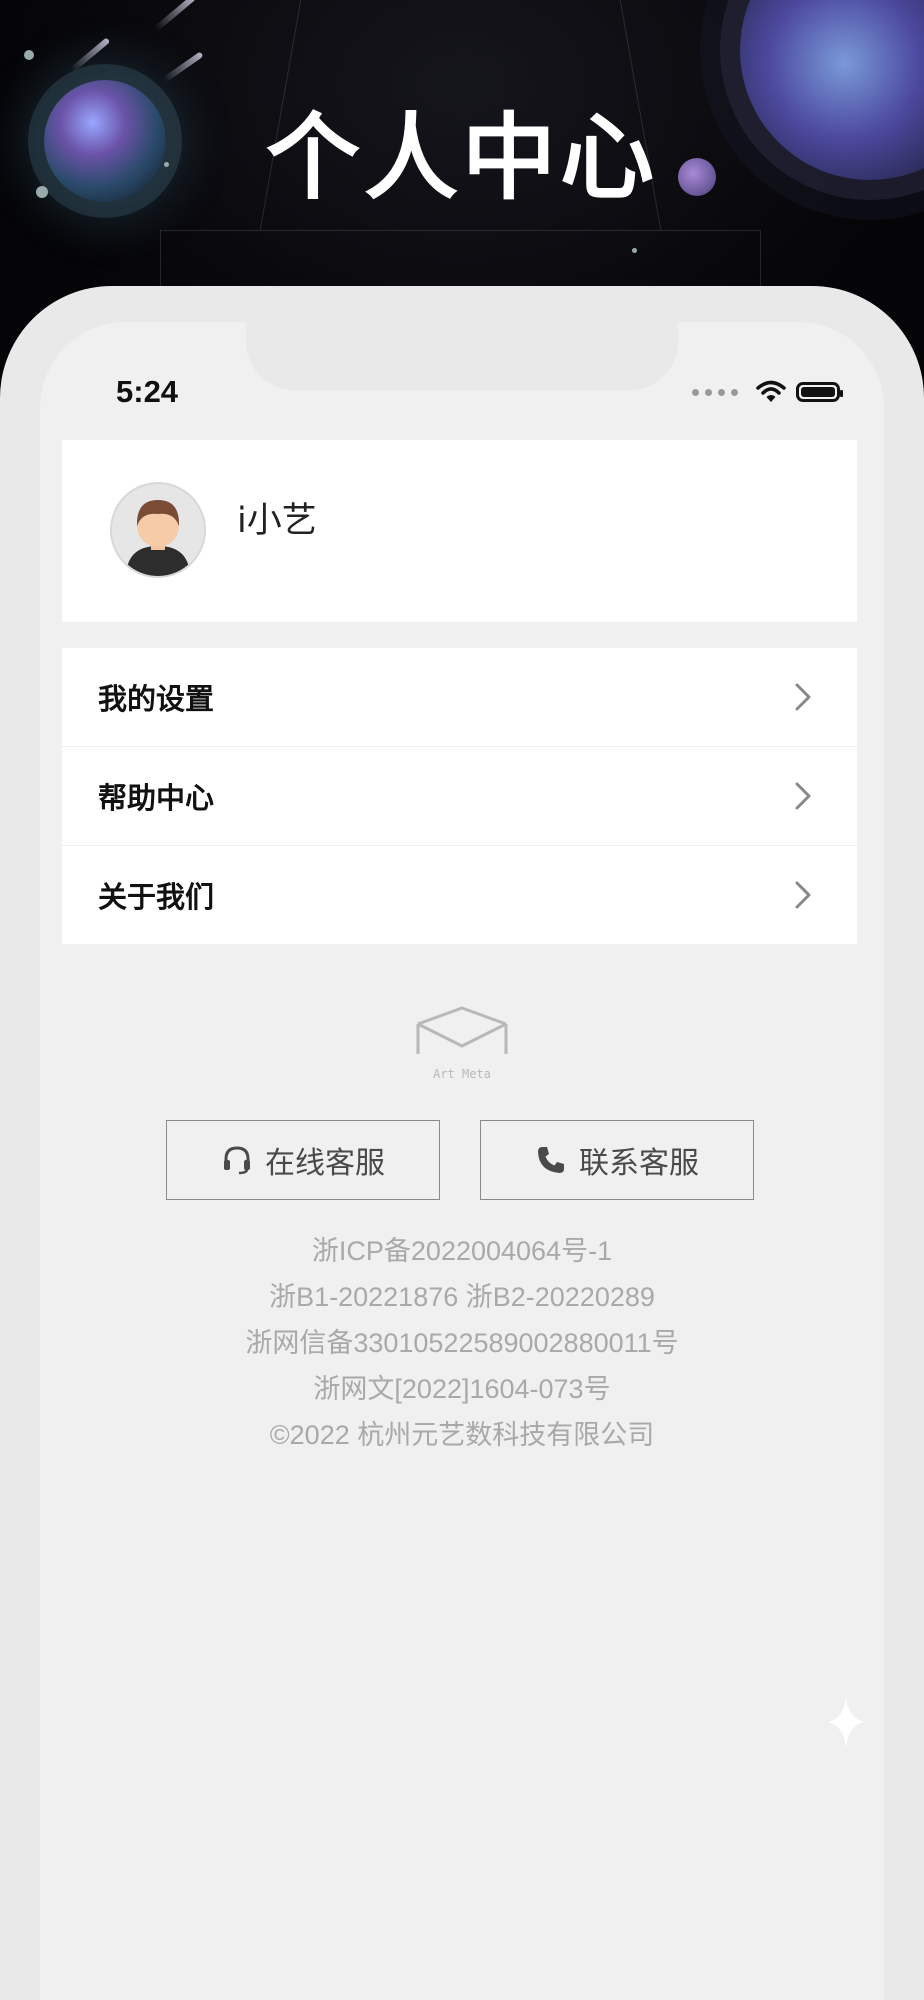 Image resolution: width=924 pixels, height=2000 pixels. I want to click on art-meta-logo: Art Meta, so click(462, 1043).